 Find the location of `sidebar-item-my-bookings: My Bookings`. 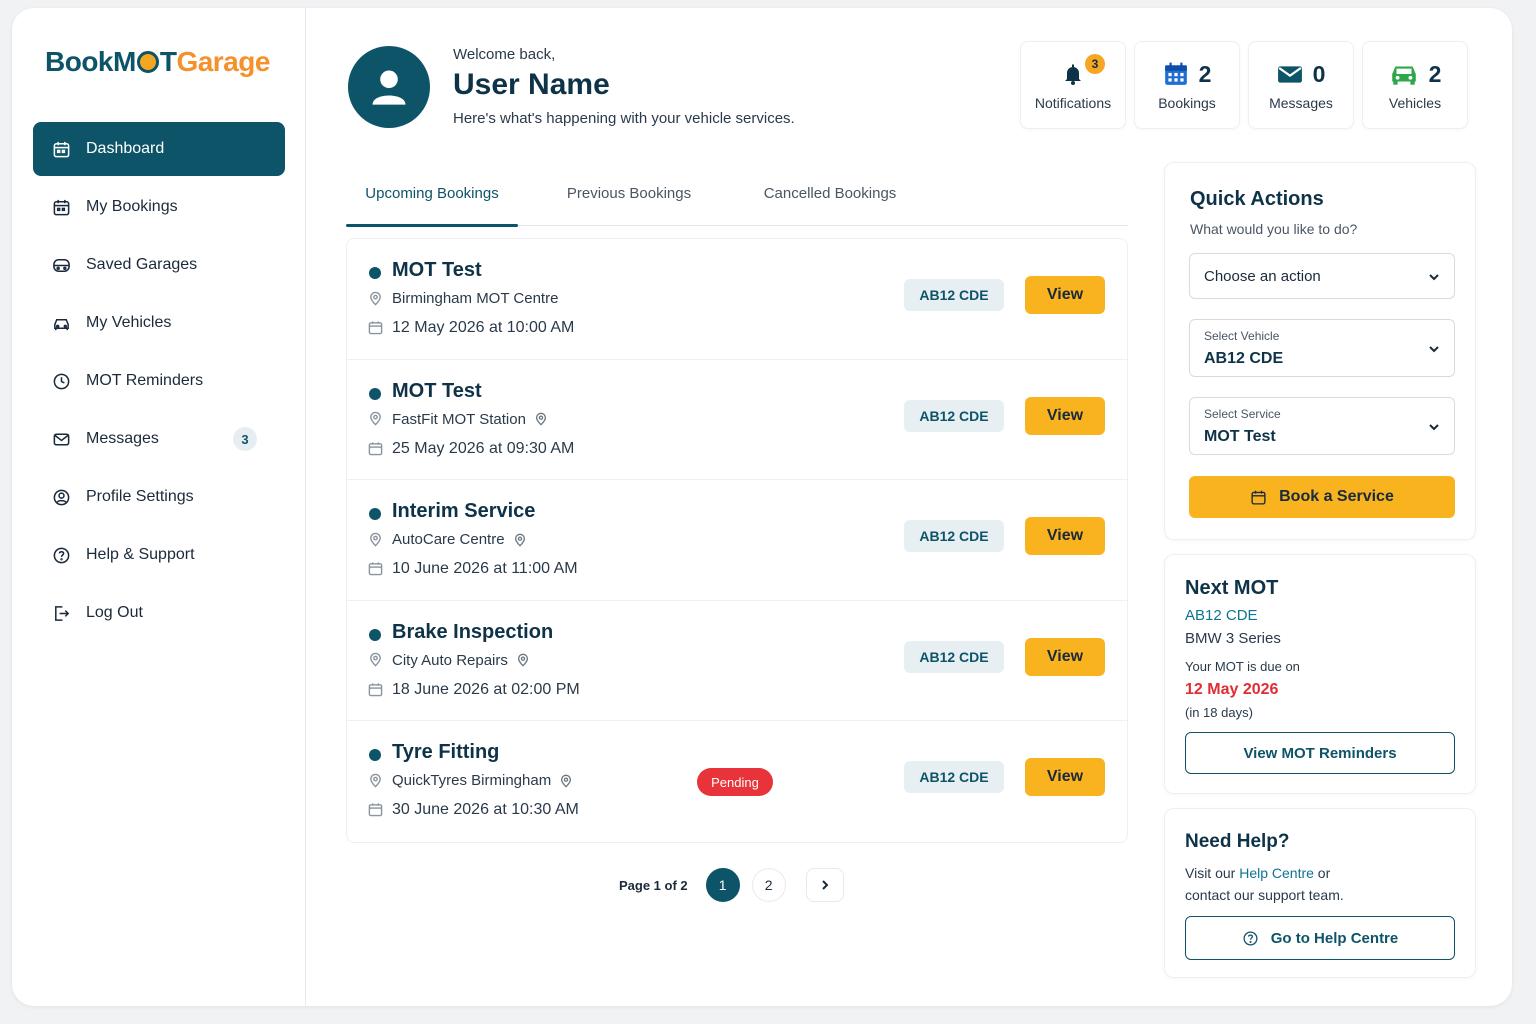

sidebar-item-my-bookings: My Bookings is located at coordinates (159, 207).